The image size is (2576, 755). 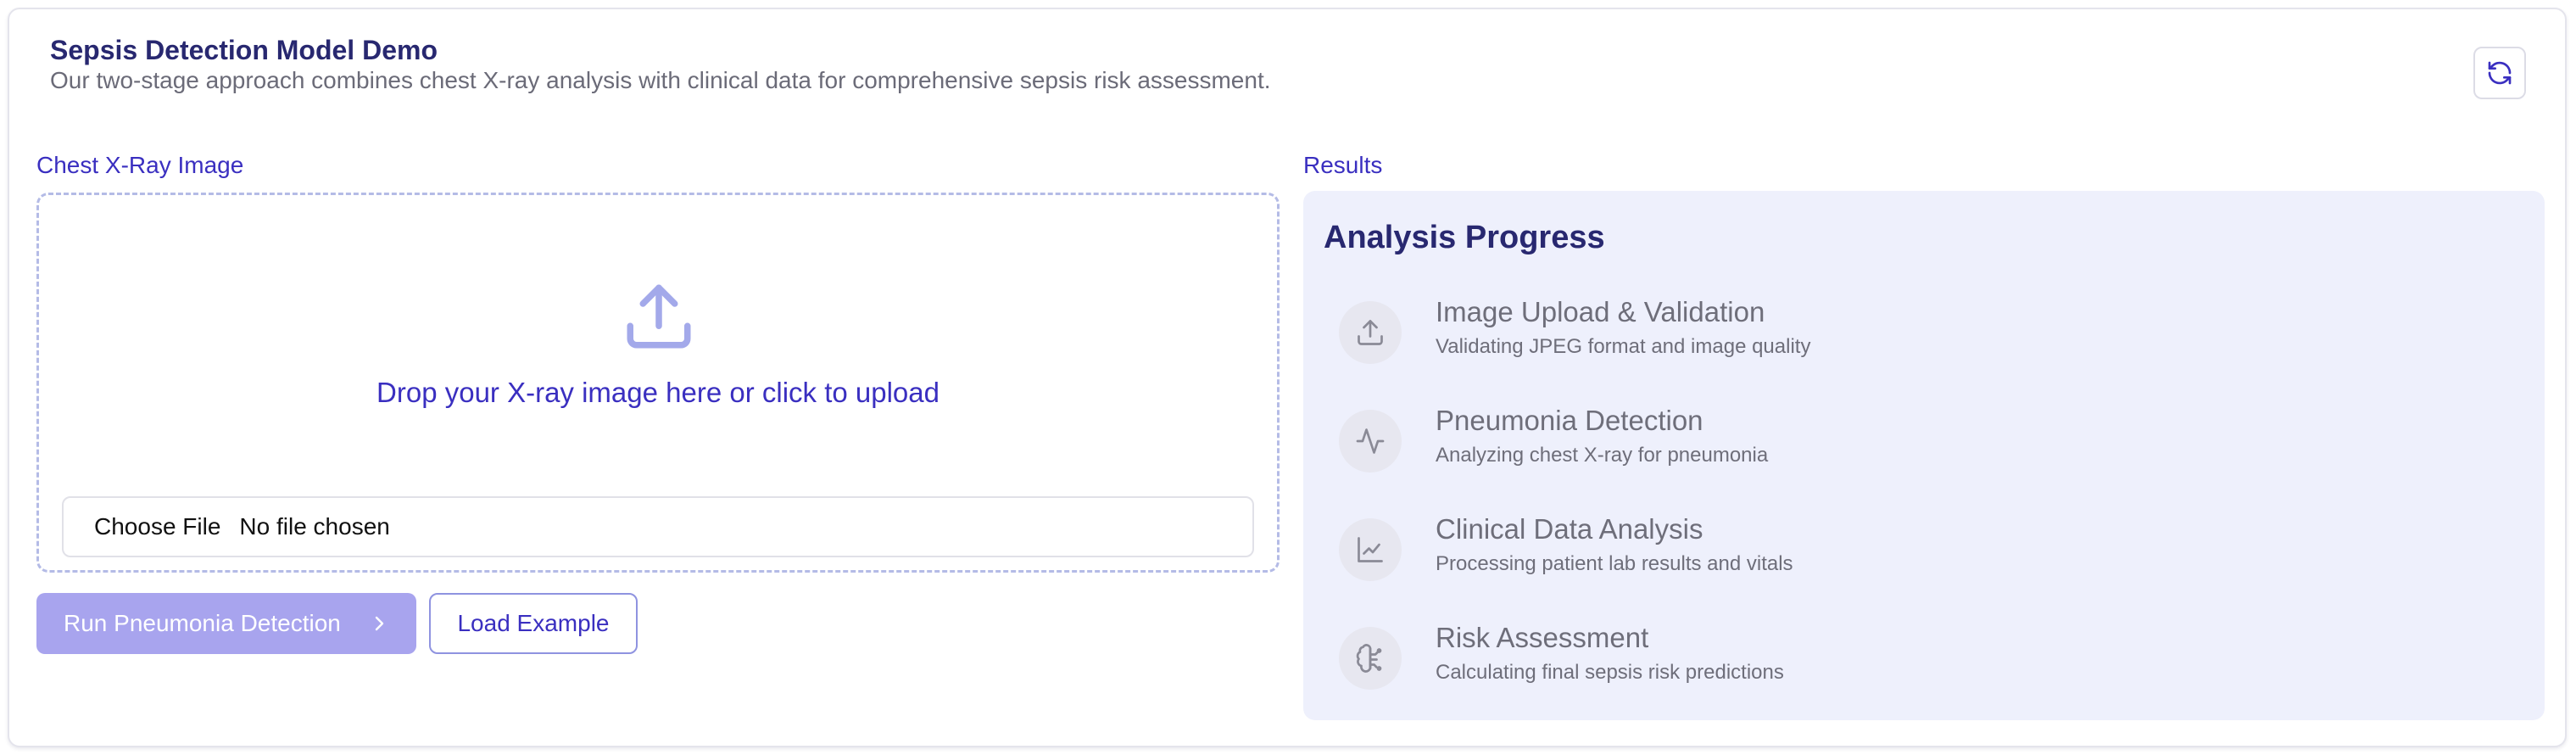 What do you see at coordinates (1370, 658) in the screenshot?
I see `brain-icon` at bounding box center [1370, 658].